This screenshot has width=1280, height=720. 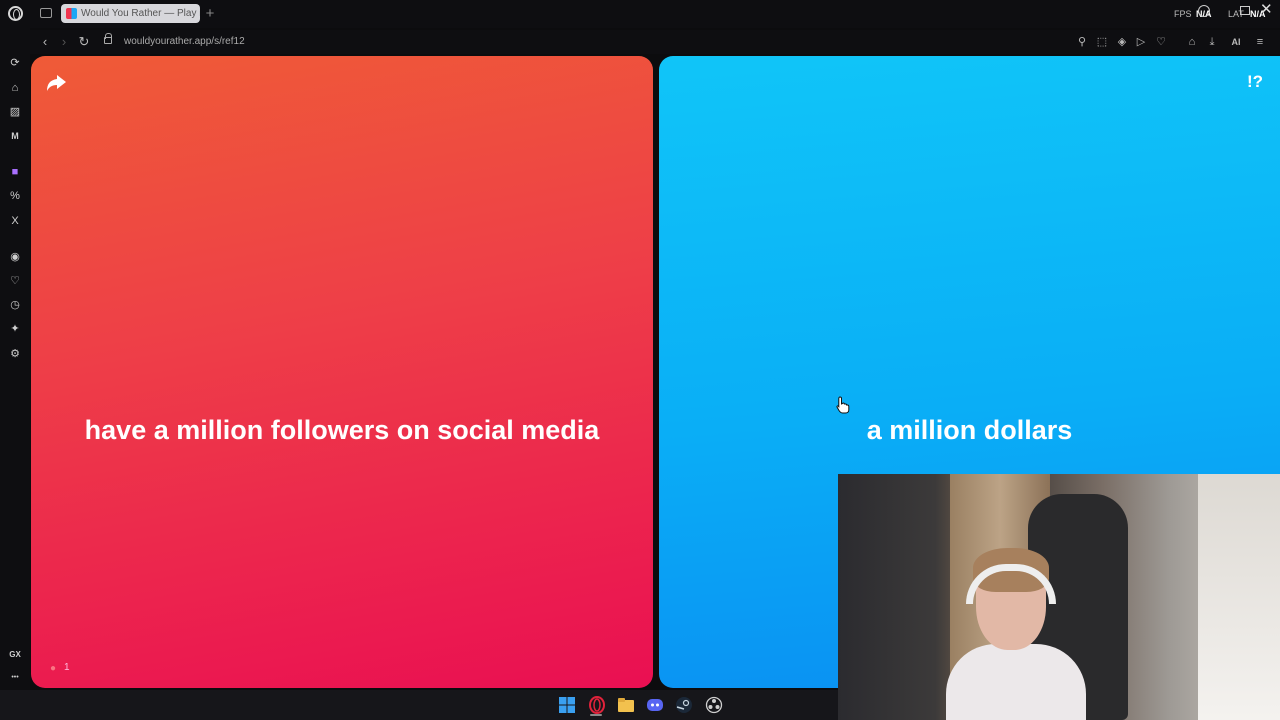 I want to click on webcam-shirt, so click(x=1016, y=682).